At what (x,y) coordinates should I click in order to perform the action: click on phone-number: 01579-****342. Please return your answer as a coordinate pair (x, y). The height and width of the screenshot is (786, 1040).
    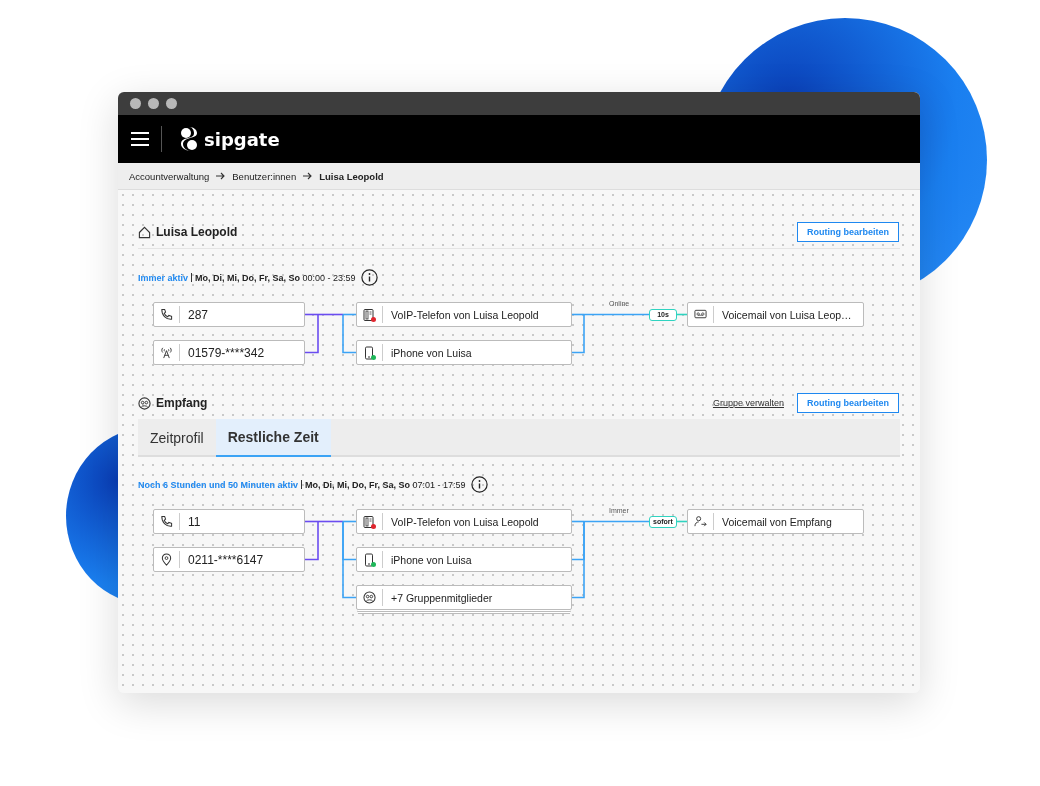
    Looking at the image, I should click on (226, 352).